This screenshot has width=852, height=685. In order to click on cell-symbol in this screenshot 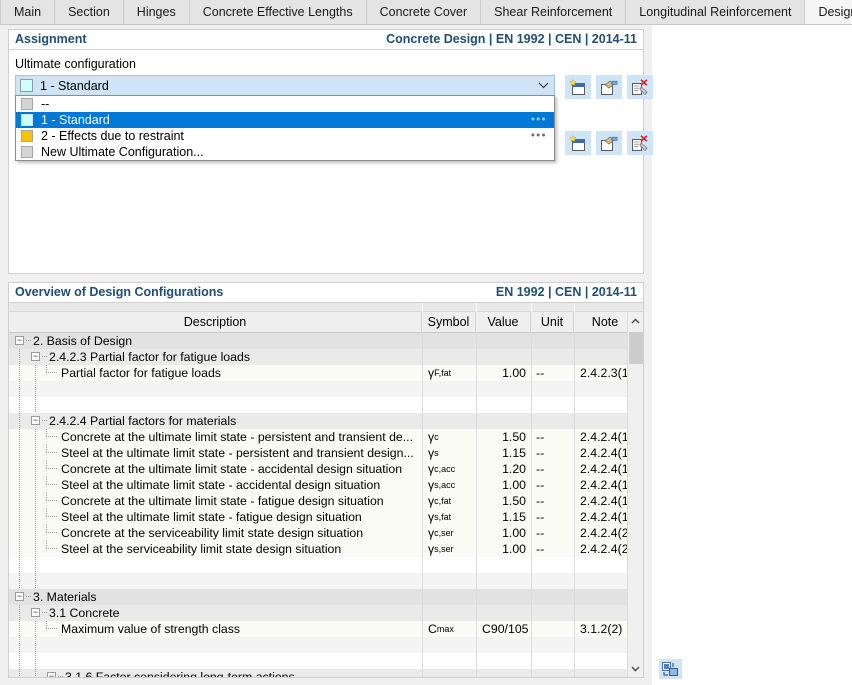, I will do `click(449, 581)`.